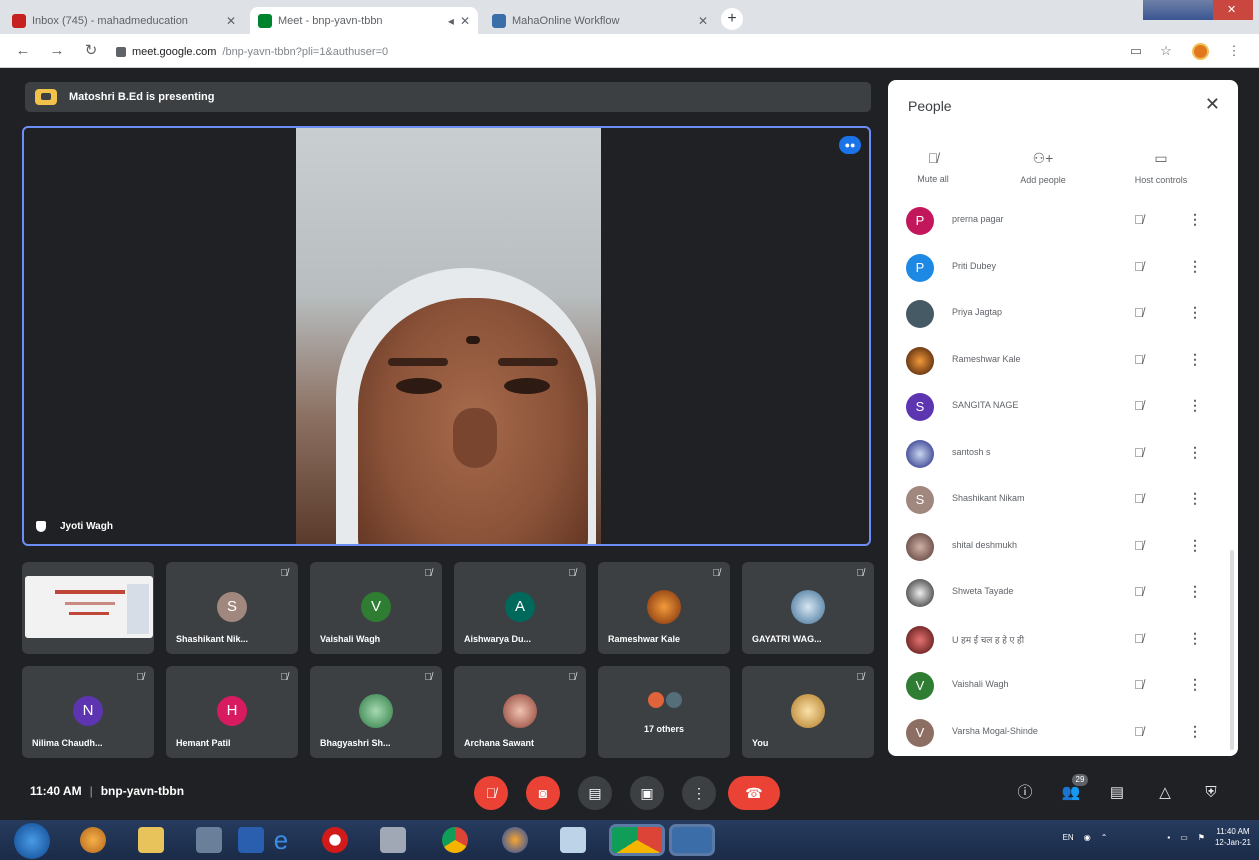 The image size is (1259, 860). Describe the element at coordinates (1063, 686) in the screenshot. I see `list-item: V Vaishali Wagh 🎙̸ ⋮` at that location.